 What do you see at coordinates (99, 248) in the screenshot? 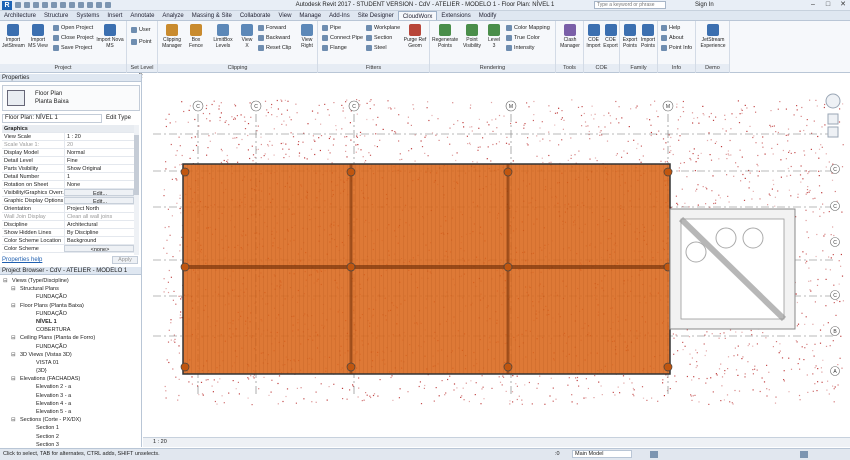
I see `property-edit-button: <none>` at bounding box center [99, 248].